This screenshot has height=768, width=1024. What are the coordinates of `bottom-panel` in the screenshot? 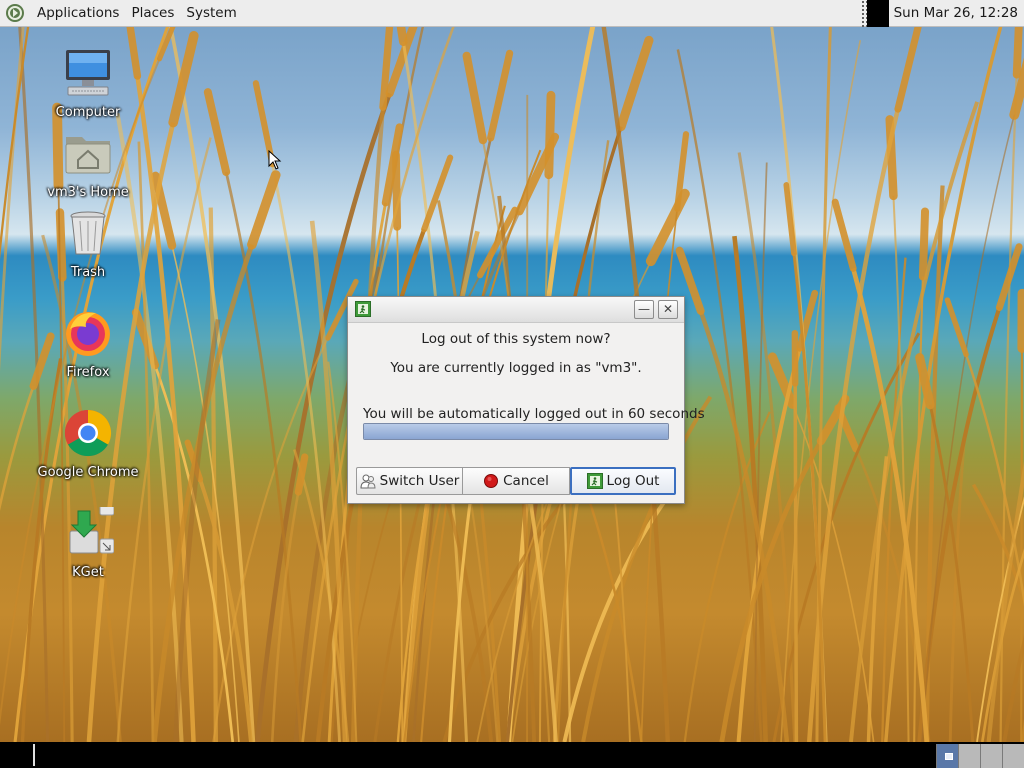 It's located at (512, 755).